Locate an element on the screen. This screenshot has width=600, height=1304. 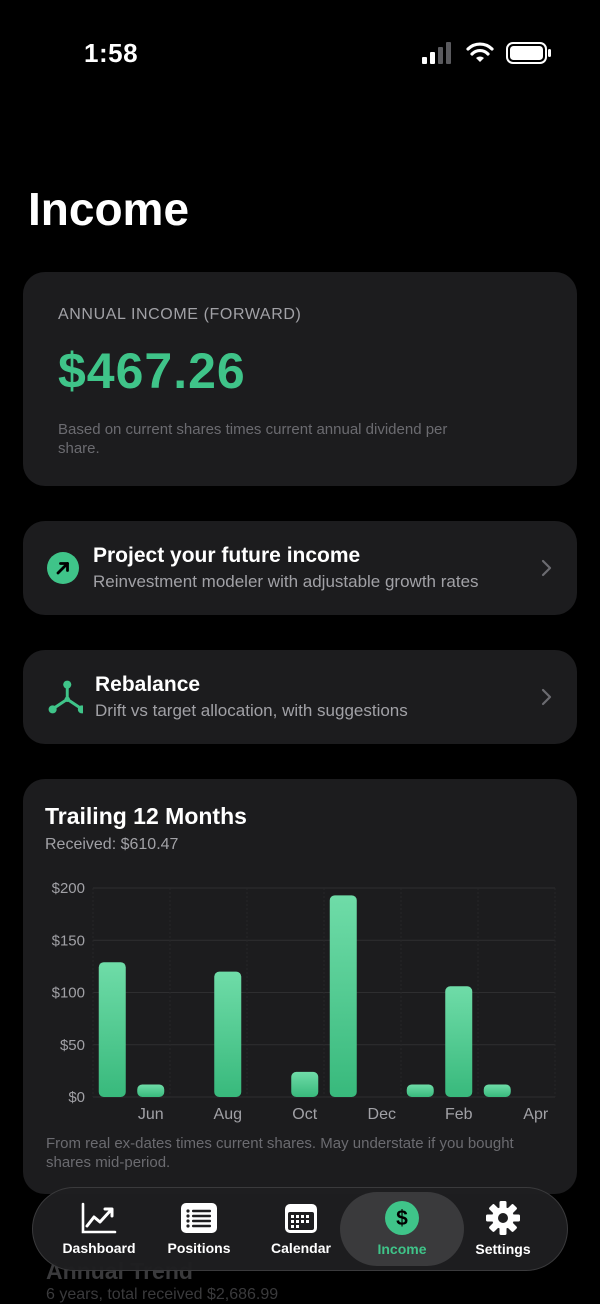
bar-aug is located at coordinates (228, 1034).